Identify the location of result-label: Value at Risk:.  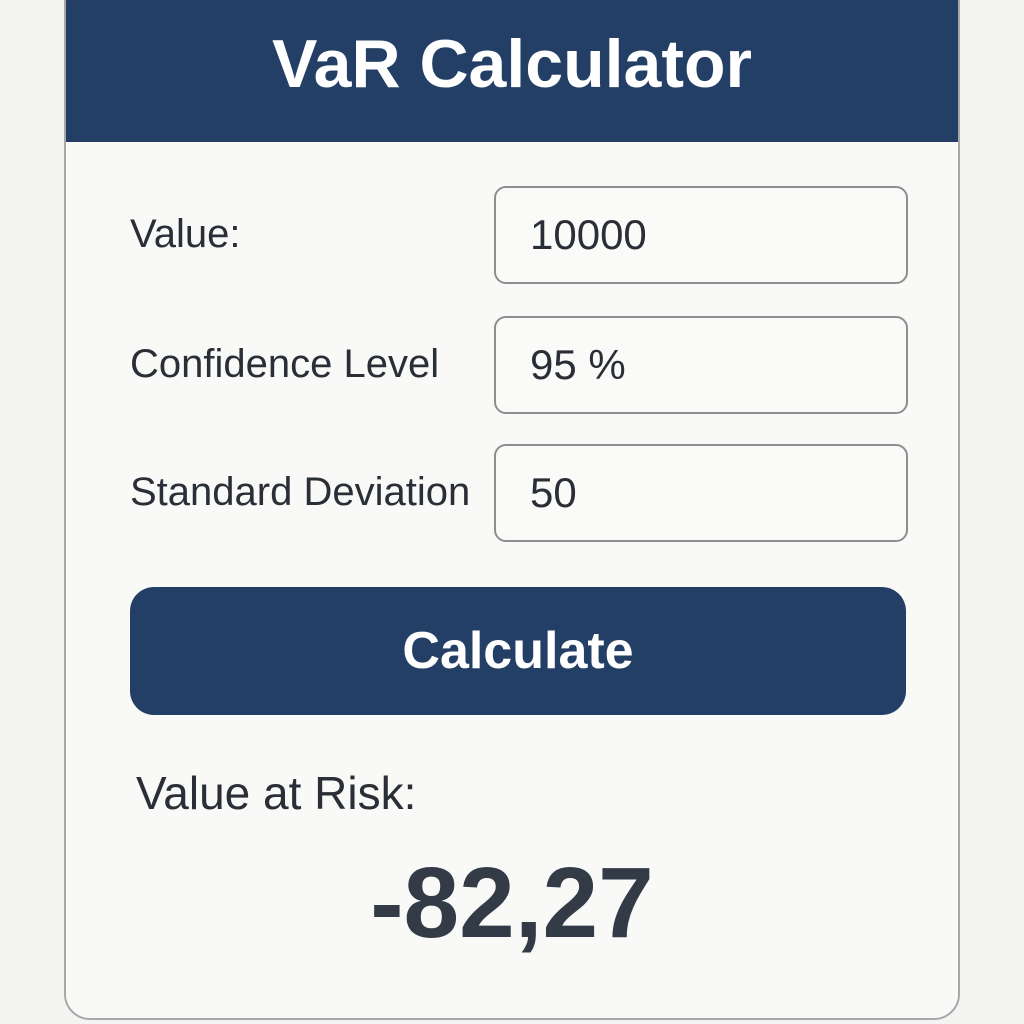
(276, 793).